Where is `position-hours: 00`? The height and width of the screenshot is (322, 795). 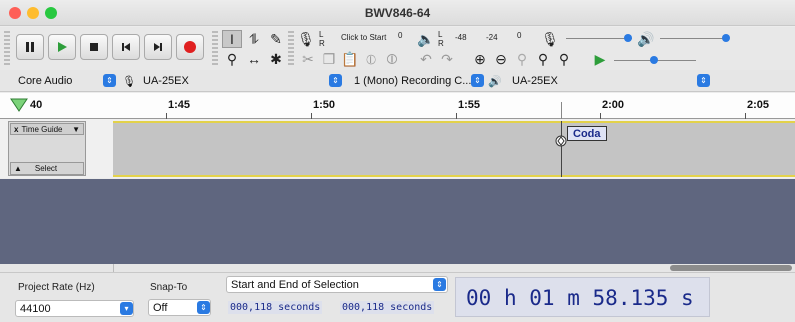
position-hours: 00 is located at coordinates (479, 298).